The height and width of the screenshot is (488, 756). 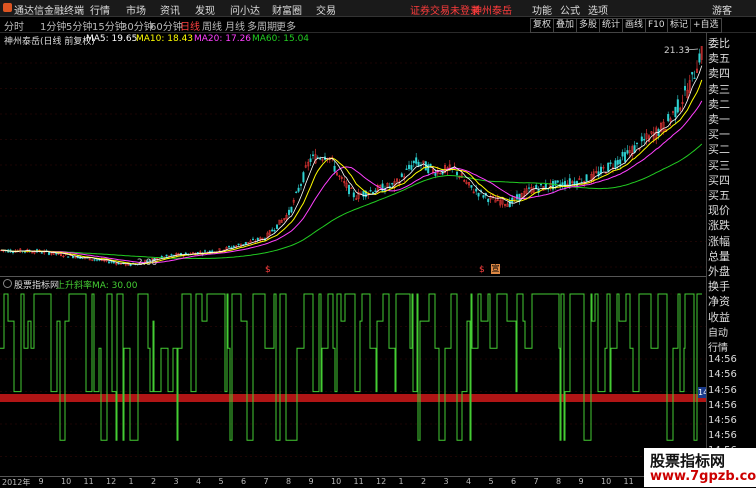 I want to click on f10-button: F10, so click(x=656, y=25).